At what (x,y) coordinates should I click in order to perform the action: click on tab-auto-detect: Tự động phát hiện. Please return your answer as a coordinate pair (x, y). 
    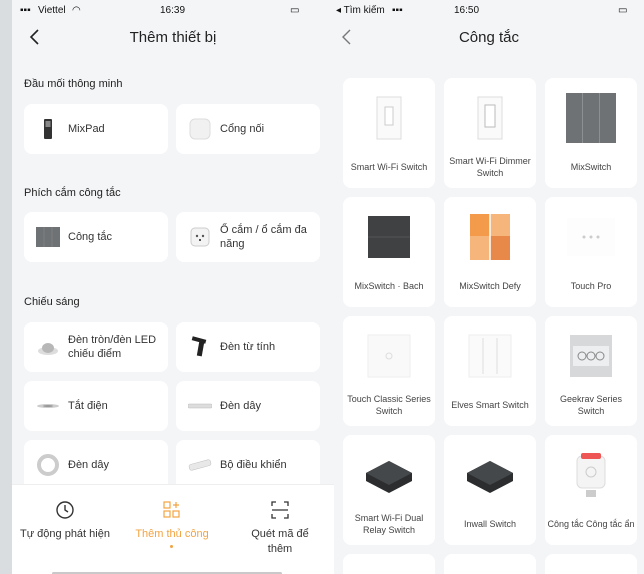
    Looking at the image, I should click on (65, 529).